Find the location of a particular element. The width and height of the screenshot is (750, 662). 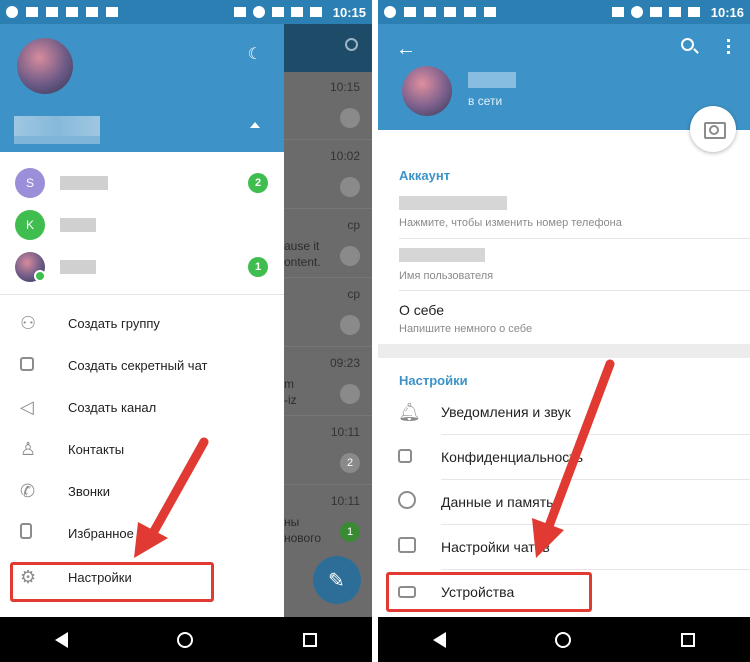

account-avatar: S is located at coordinates (30, 183).